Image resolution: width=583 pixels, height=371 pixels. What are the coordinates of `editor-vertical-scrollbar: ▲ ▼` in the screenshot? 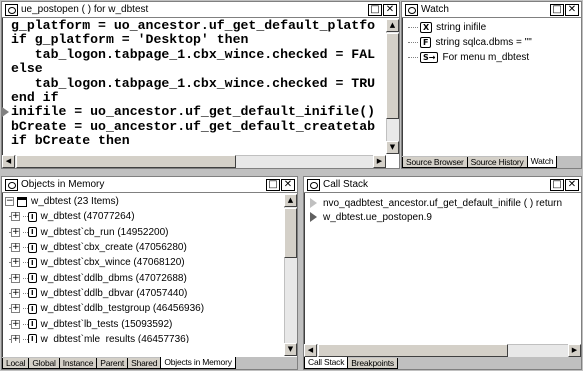 It's located at (392, 86).